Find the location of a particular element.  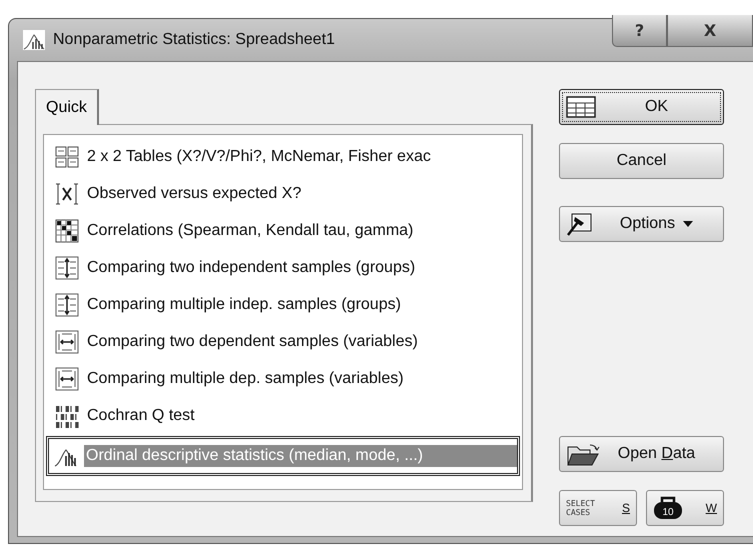

options-button: Options is located at coordinates (641, 224).